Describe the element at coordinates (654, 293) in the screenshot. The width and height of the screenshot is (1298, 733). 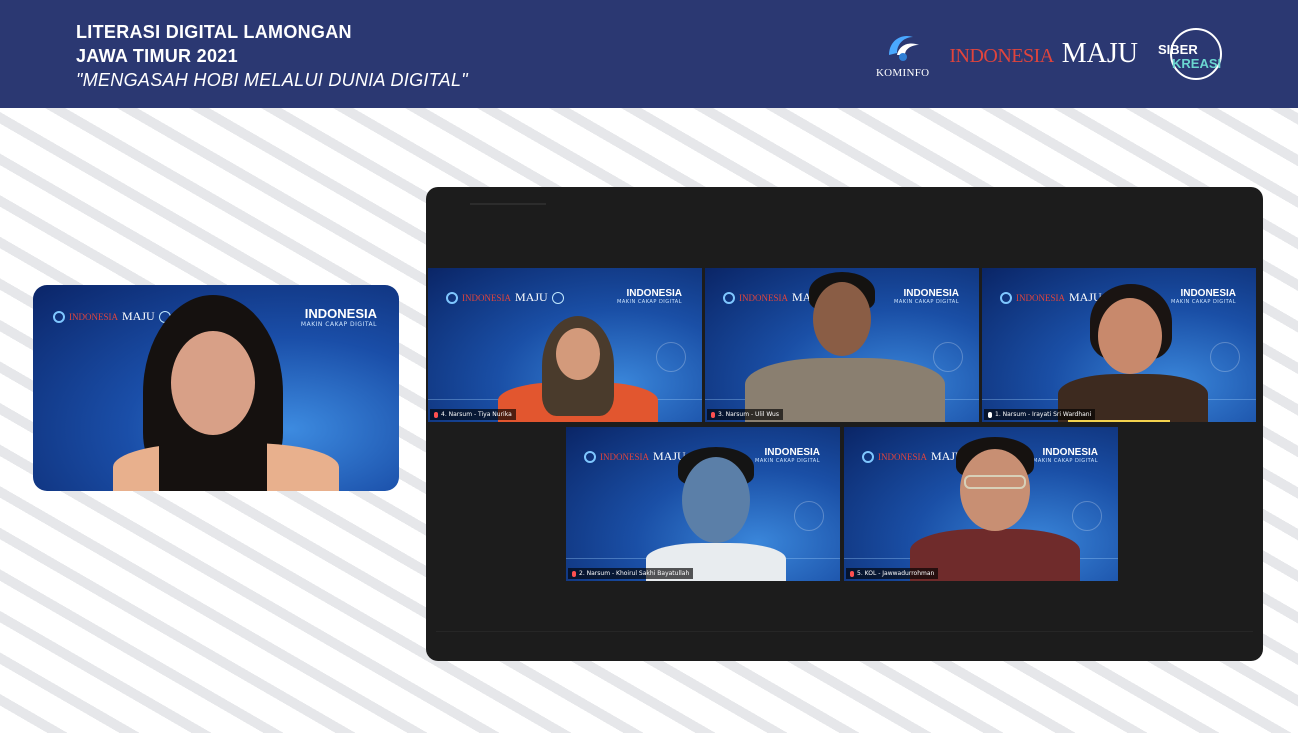
I see `brand-indonesia: INDONESIA` at that location.